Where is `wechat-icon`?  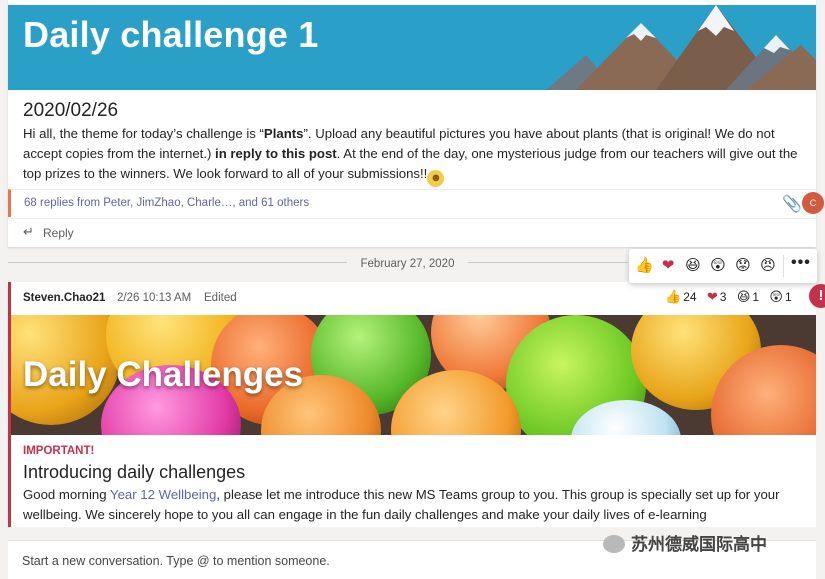 wechat-icon is located at coordinates (614, 544).